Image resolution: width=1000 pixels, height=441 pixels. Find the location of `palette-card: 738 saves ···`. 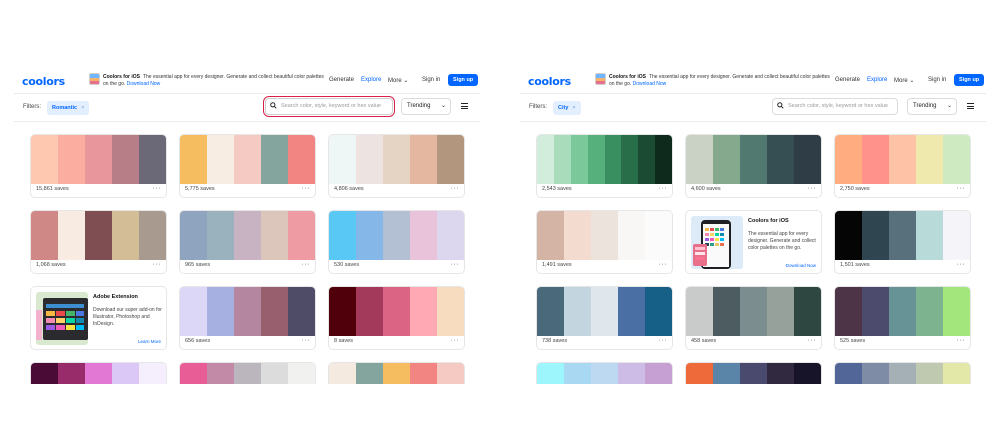

palette-card: 738 saves ··· is located at coordinates (604, 318).